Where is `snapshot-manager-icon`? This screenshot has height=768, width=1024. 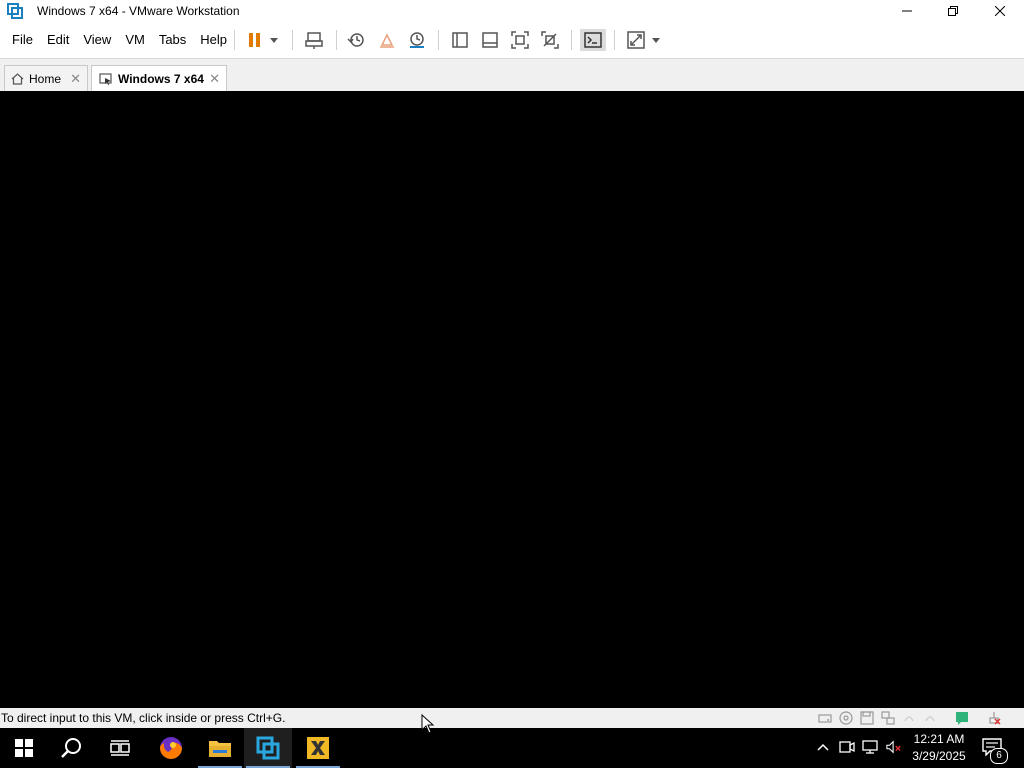 snapshot-manager-icon is located at coordinates (417, 40).